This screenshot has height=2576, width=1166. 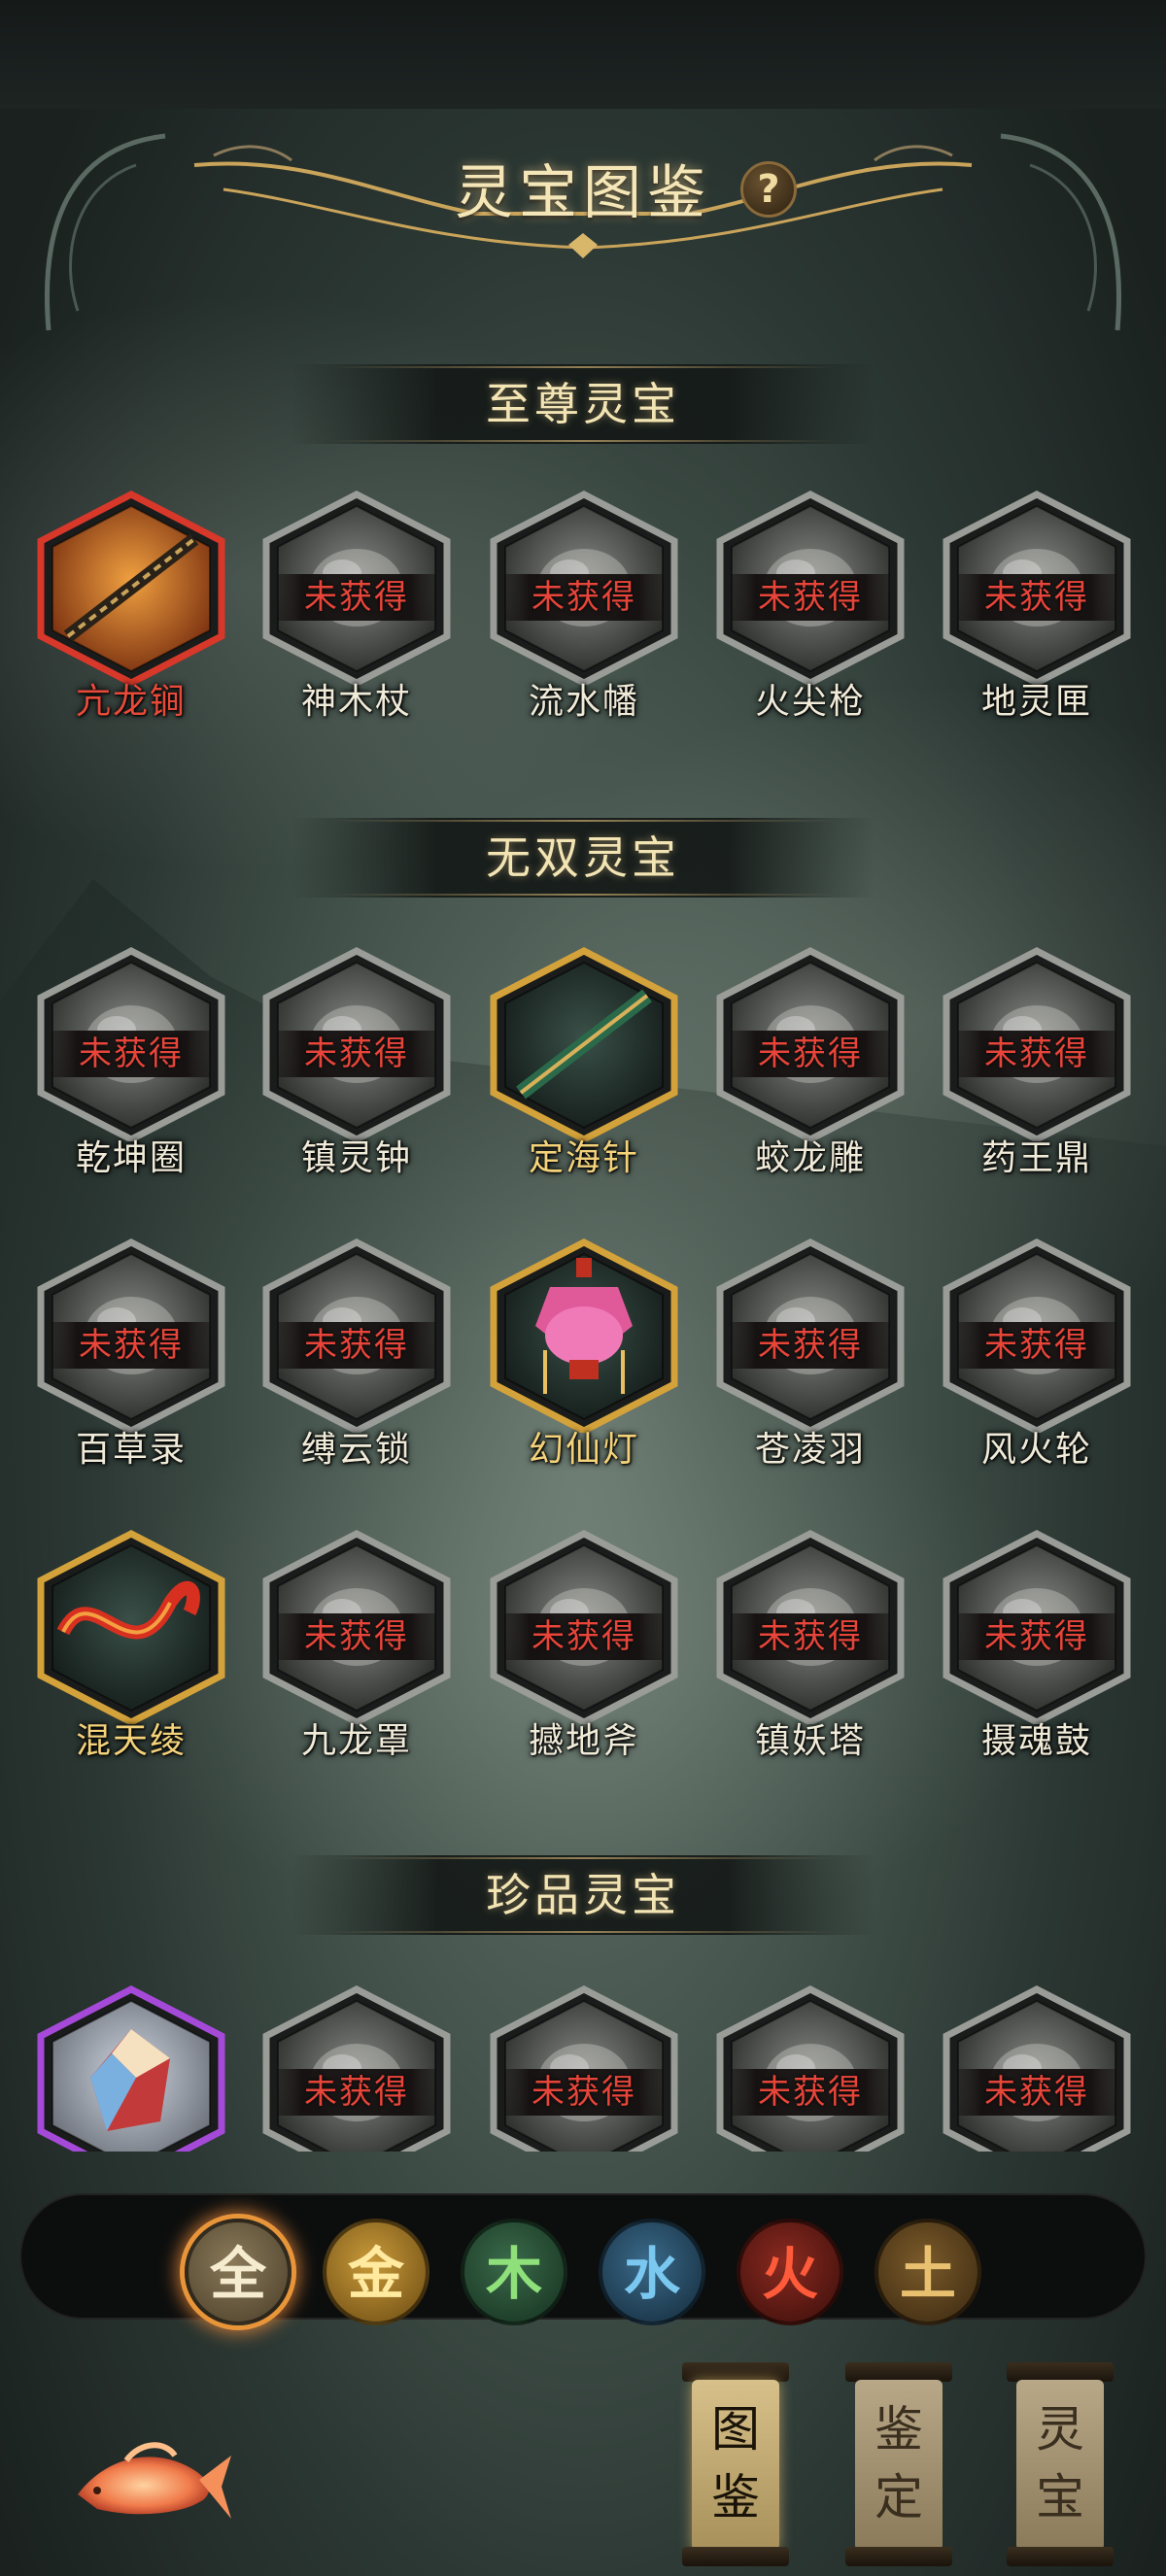 I want to click on treasure-name: 神木杖, so click(x=356, y=702).